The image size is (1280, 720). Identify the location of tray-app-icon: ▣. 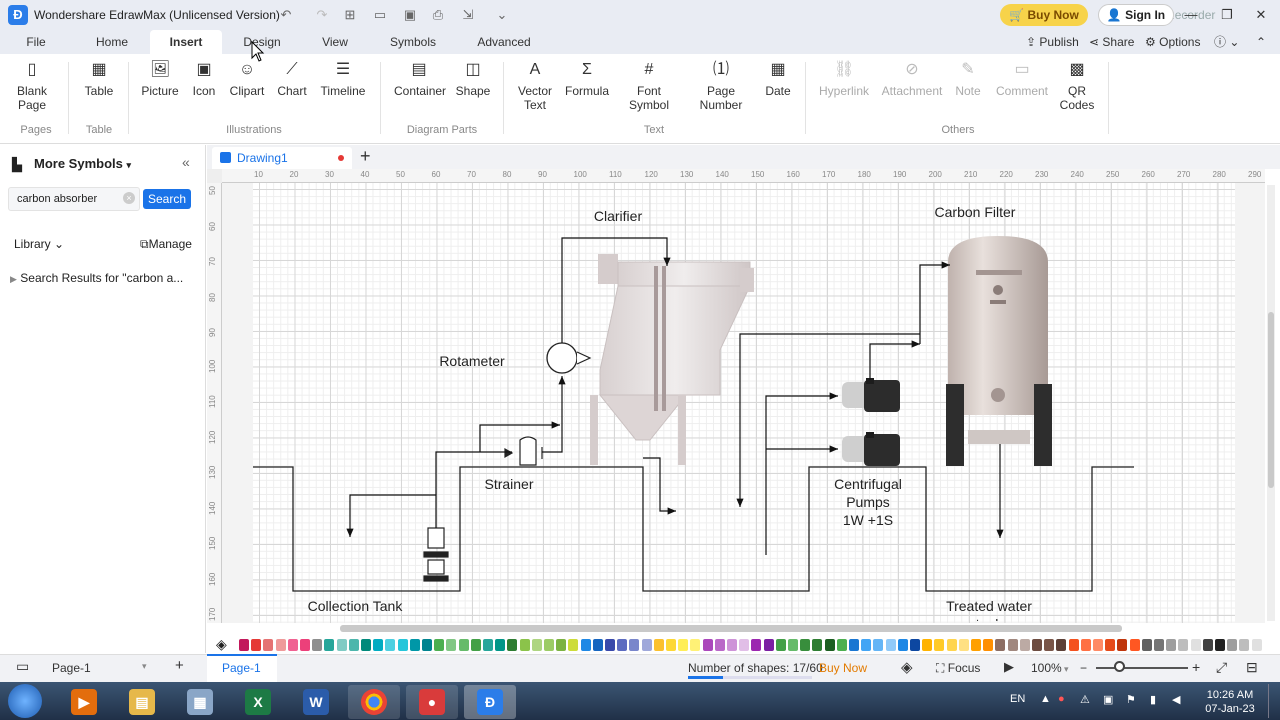
(1108, 699).